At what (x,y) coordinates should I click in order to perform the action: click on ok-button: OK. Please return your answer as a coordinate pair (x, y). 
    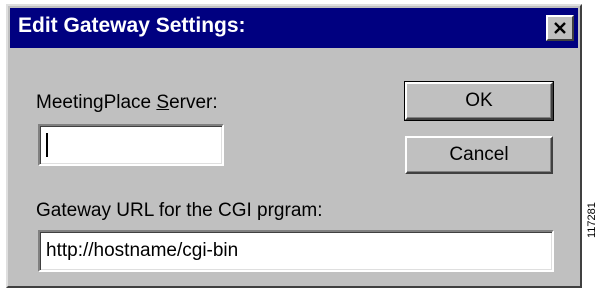
    Looking at the image, I should click on (479, 101).